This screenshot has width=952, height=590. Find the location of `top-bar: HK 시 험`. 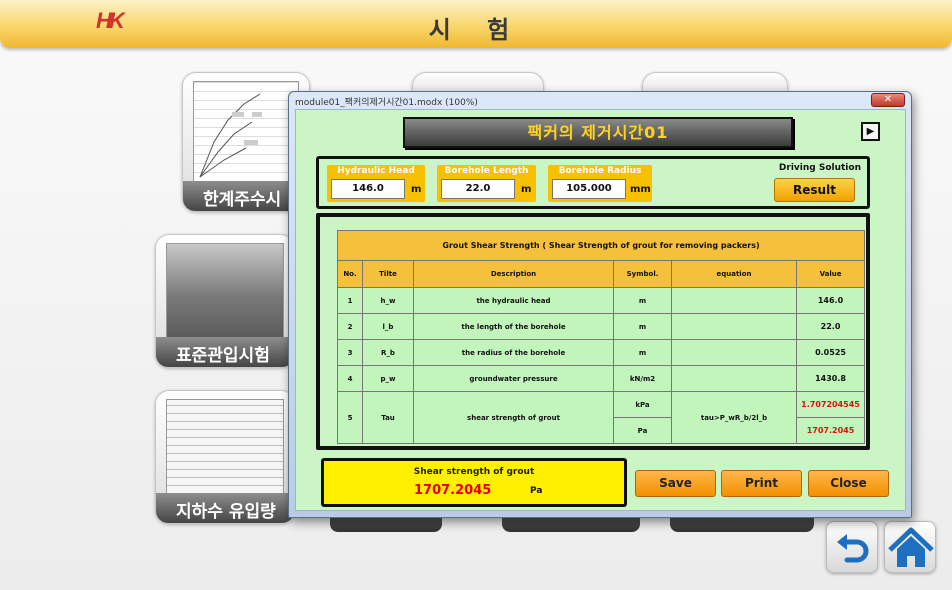

top-bar: HK 시 험 is located at coordinates (476, 24).